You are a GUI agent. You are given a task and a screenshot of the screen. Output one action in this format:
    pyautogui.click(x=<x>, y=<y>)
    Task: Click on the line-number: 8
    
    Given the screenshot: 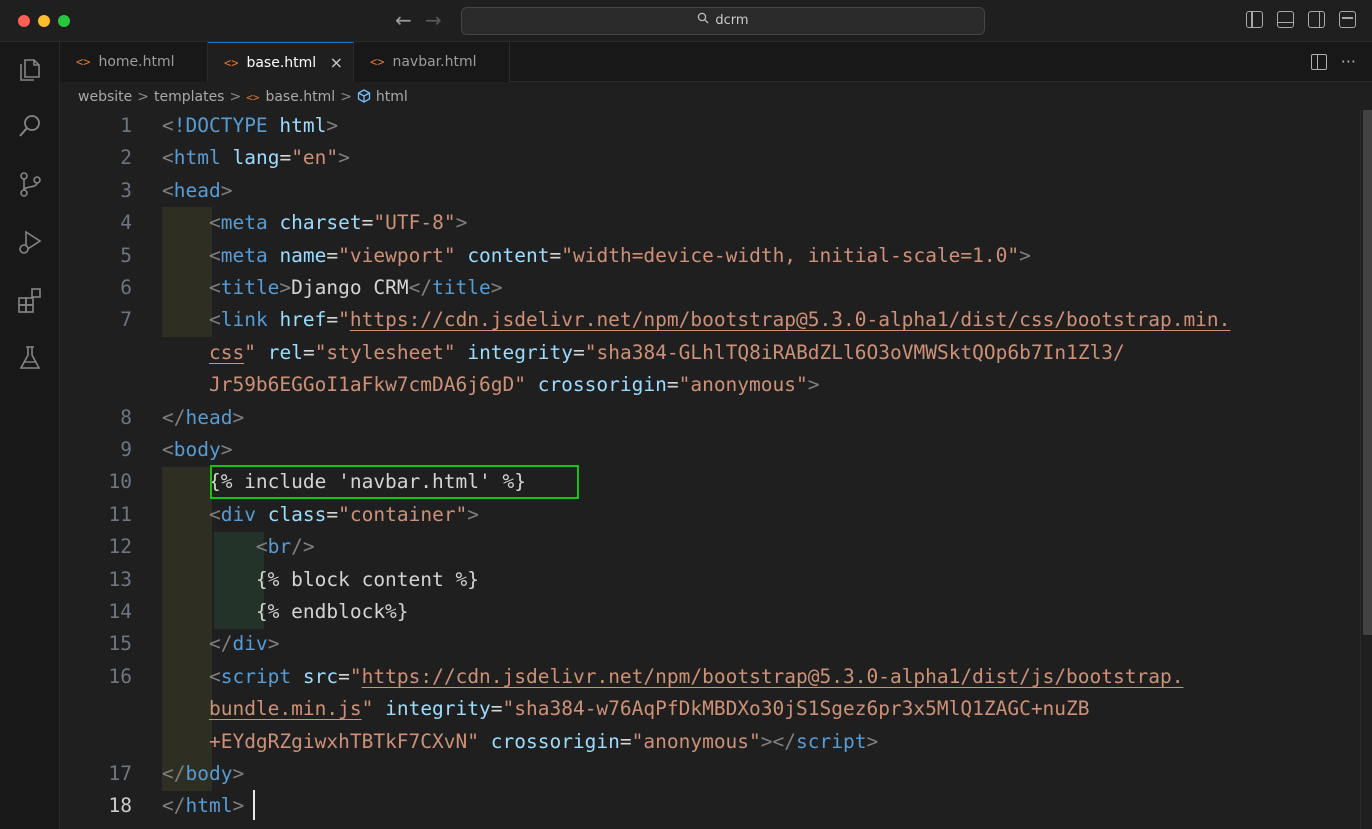 What is the action you would take?
    pyautogui.click(x=126, y=417)
    